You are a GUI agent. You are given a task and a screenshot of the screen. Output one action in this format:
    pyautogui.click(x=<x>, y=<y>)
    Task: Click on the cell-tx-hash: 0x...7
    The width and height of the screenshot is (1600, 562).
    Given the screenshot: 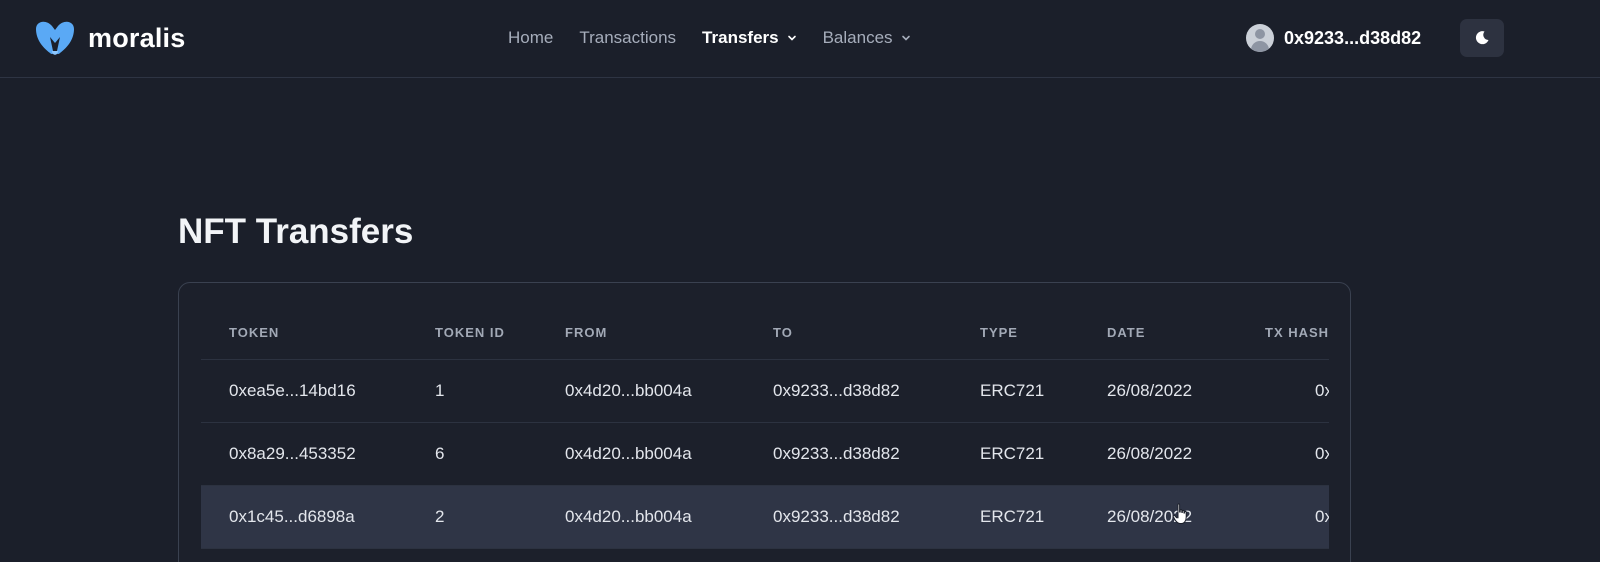 What is the action you would take?
    pyautogui.click(x=1283, y=454)
    